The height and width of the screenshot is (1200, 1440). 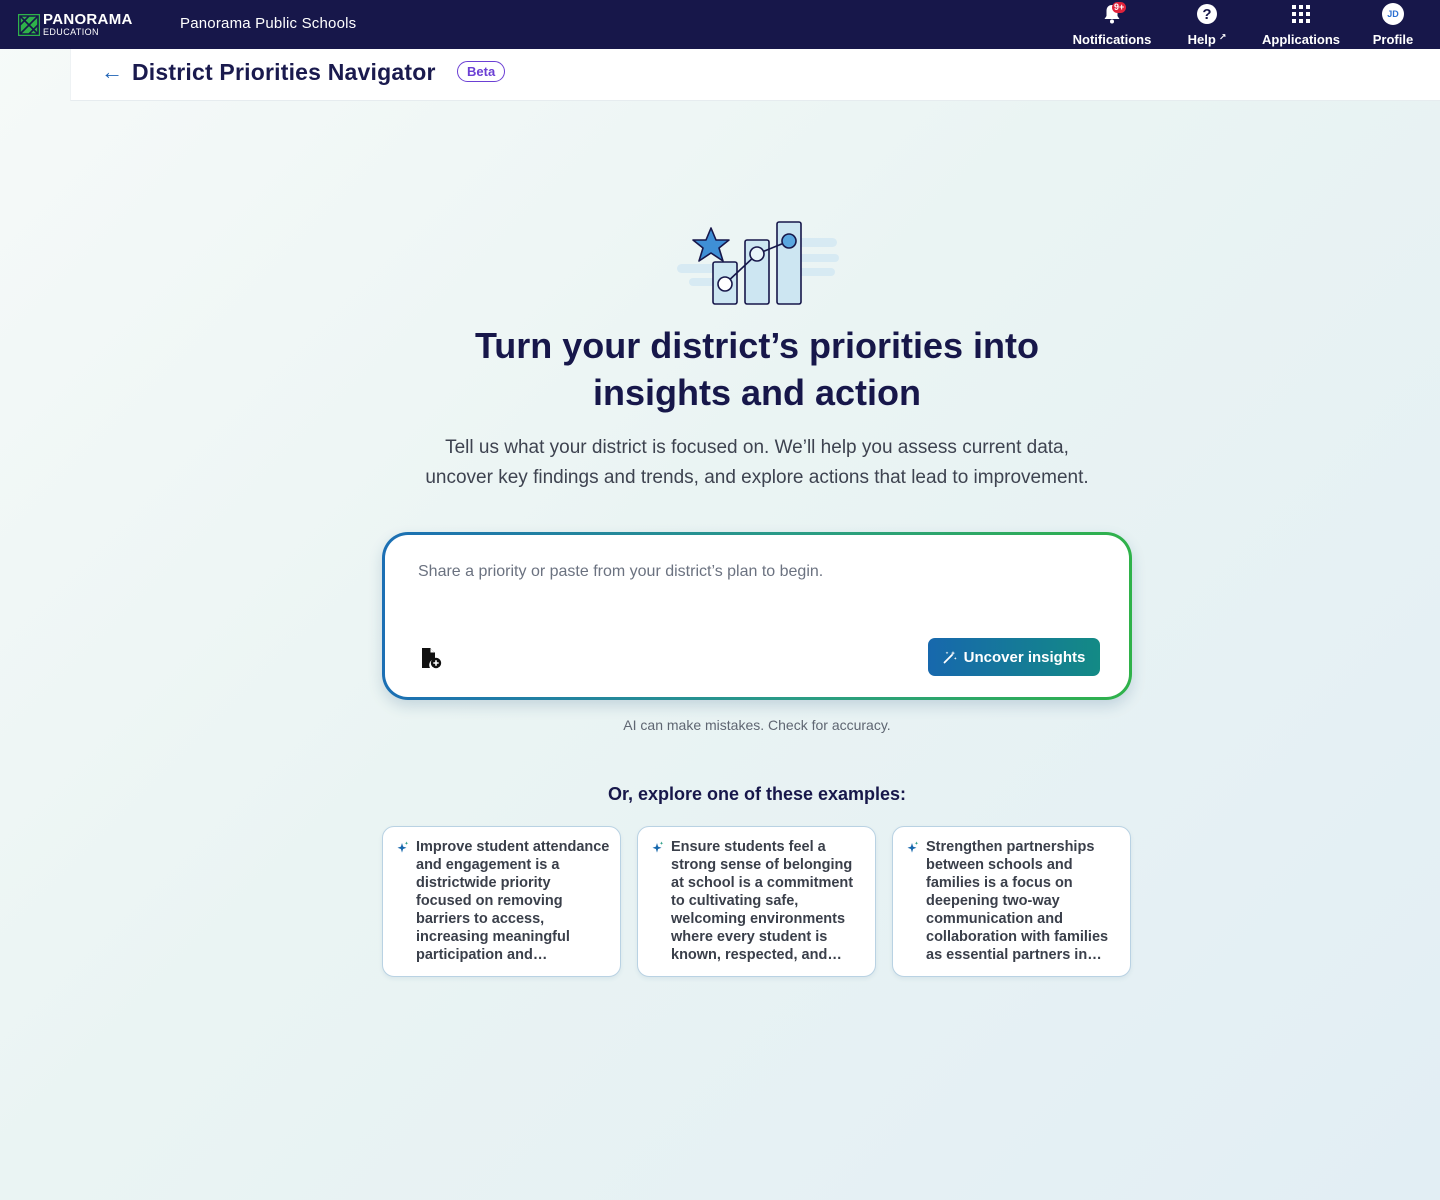 What do you see at coordinates (431, 658) in the screenshot?
I see `attach-file-icon` at bounding box center [431, 658].